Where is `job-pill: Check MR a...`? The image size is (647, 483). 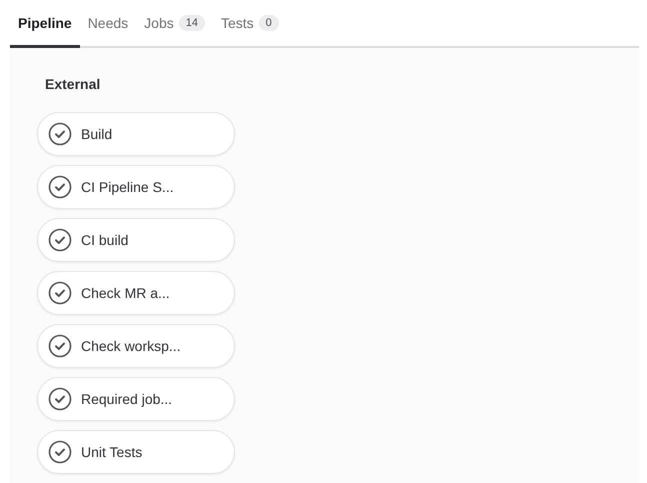
job-pill: Check MR a... is located at coordinates (136, 293).